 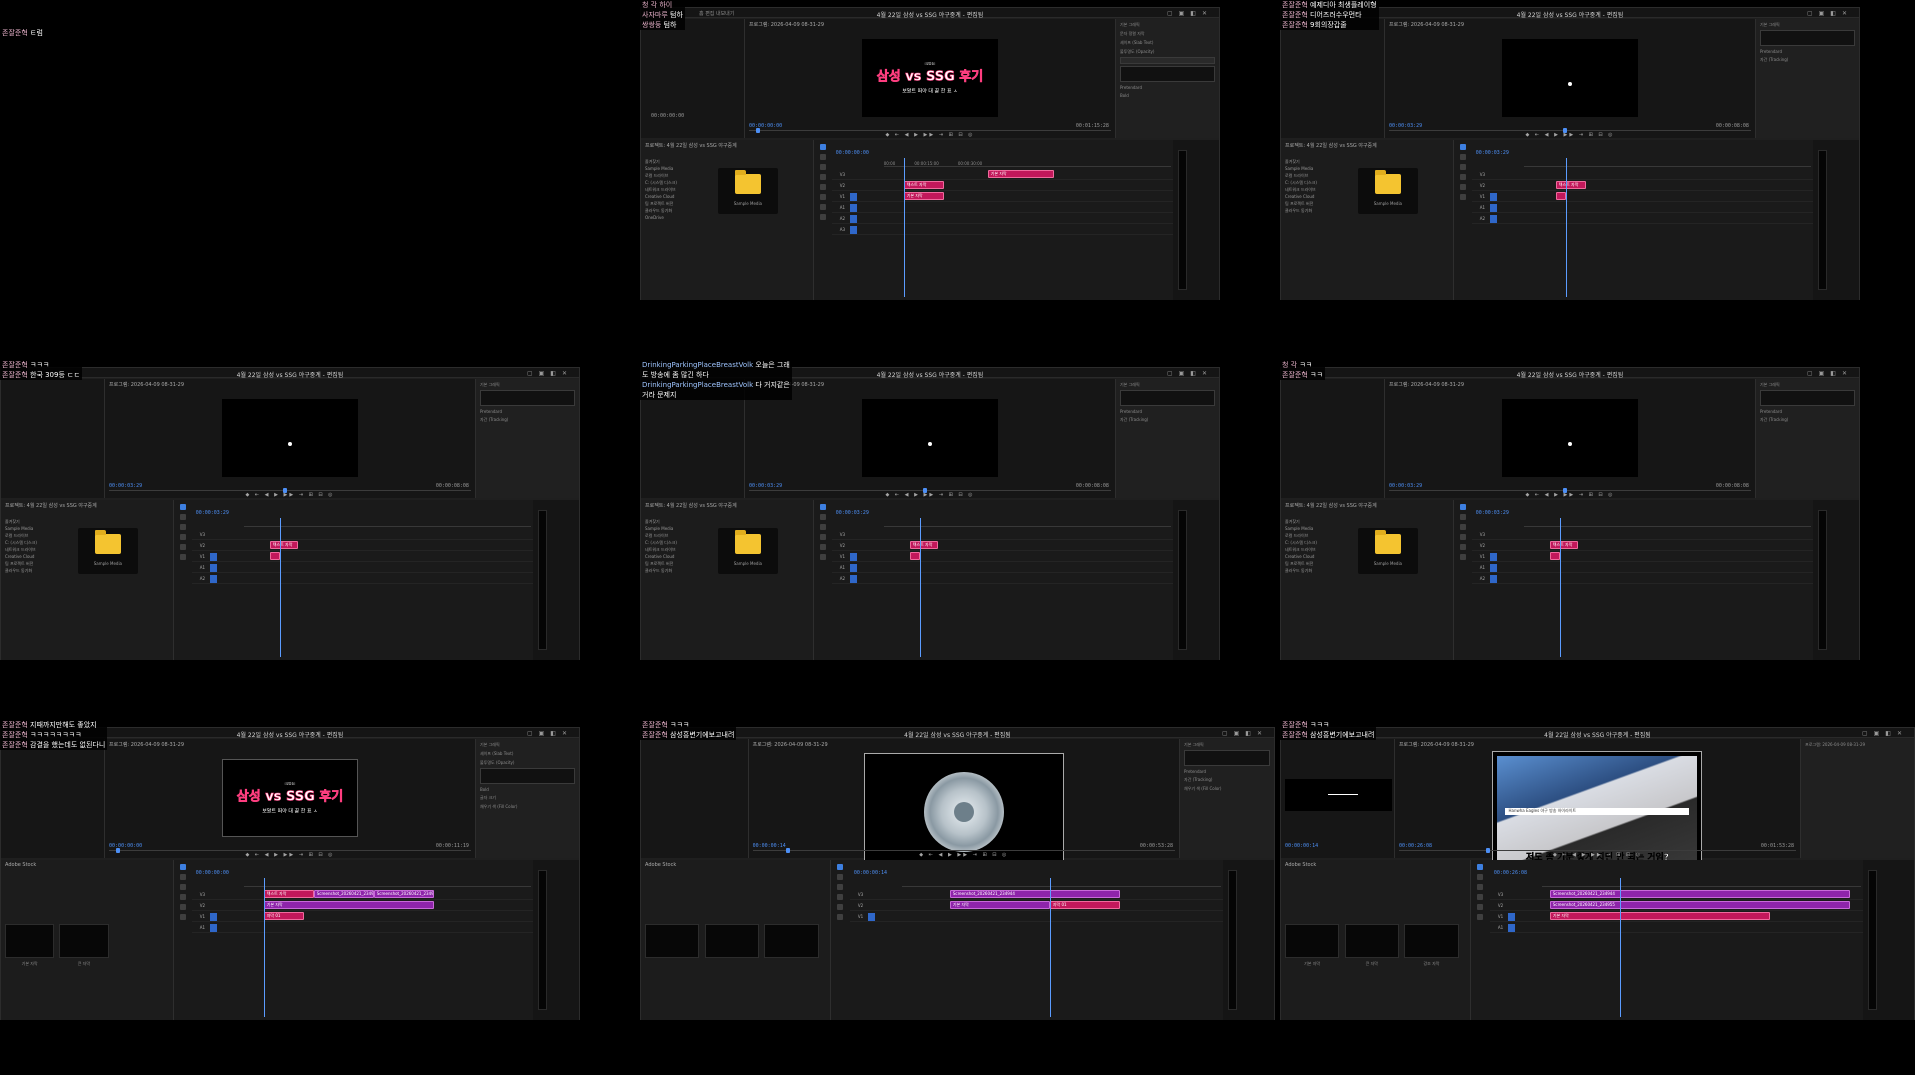 I want to click on tree-item: C: (시스템 디스크), so click(x=21, y=542).